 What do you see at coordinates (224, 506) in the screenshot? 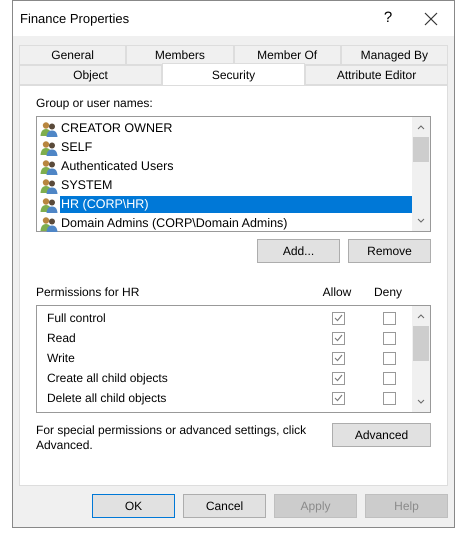
I see `dialog-button: Cancel` at bounding box center [224, 506].